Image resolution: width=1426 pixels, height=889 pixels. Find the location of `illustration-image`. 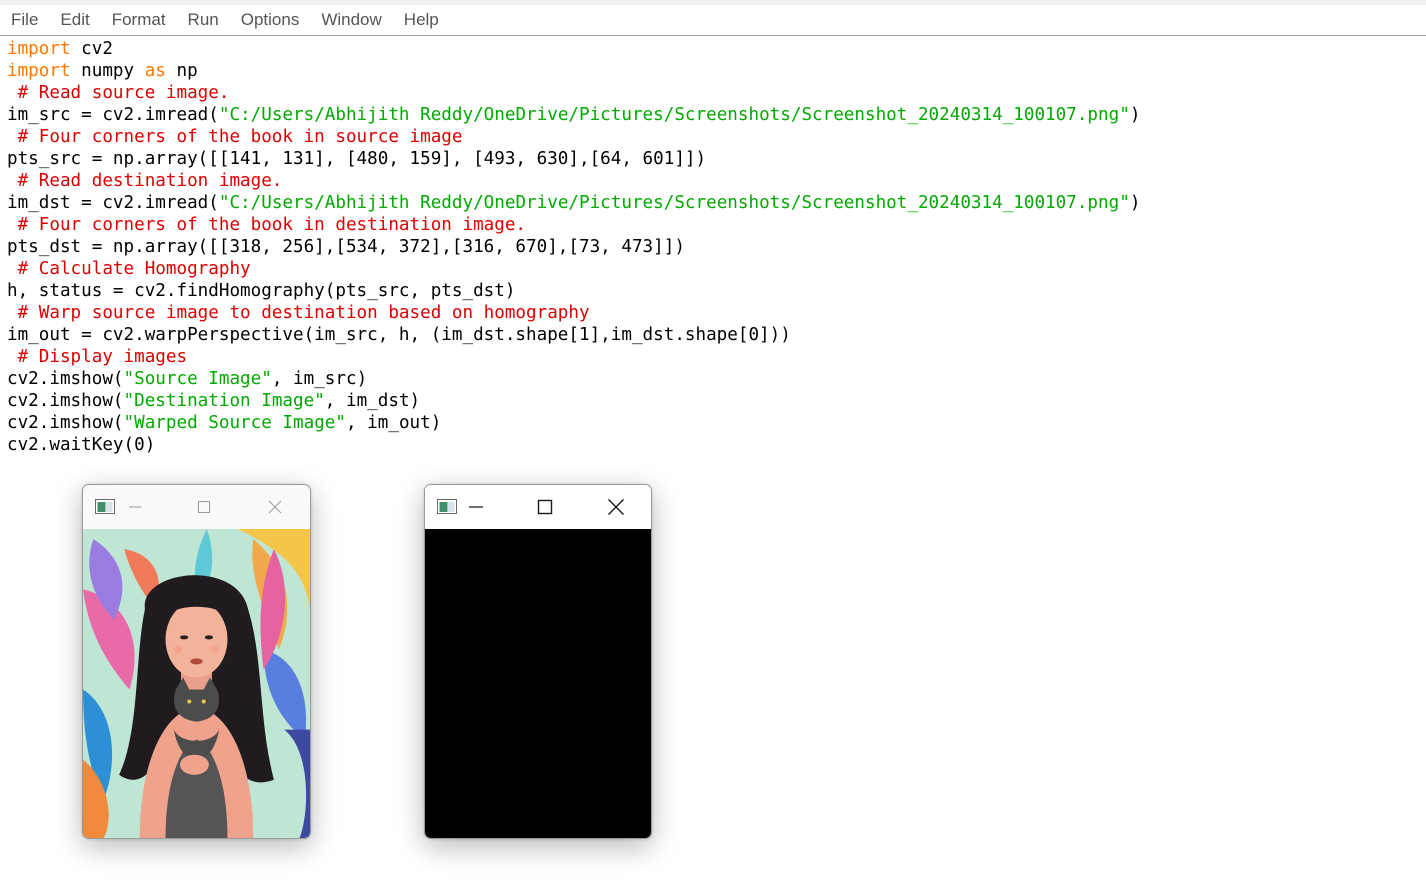

illustration-image is located at coordinates (196, 683).